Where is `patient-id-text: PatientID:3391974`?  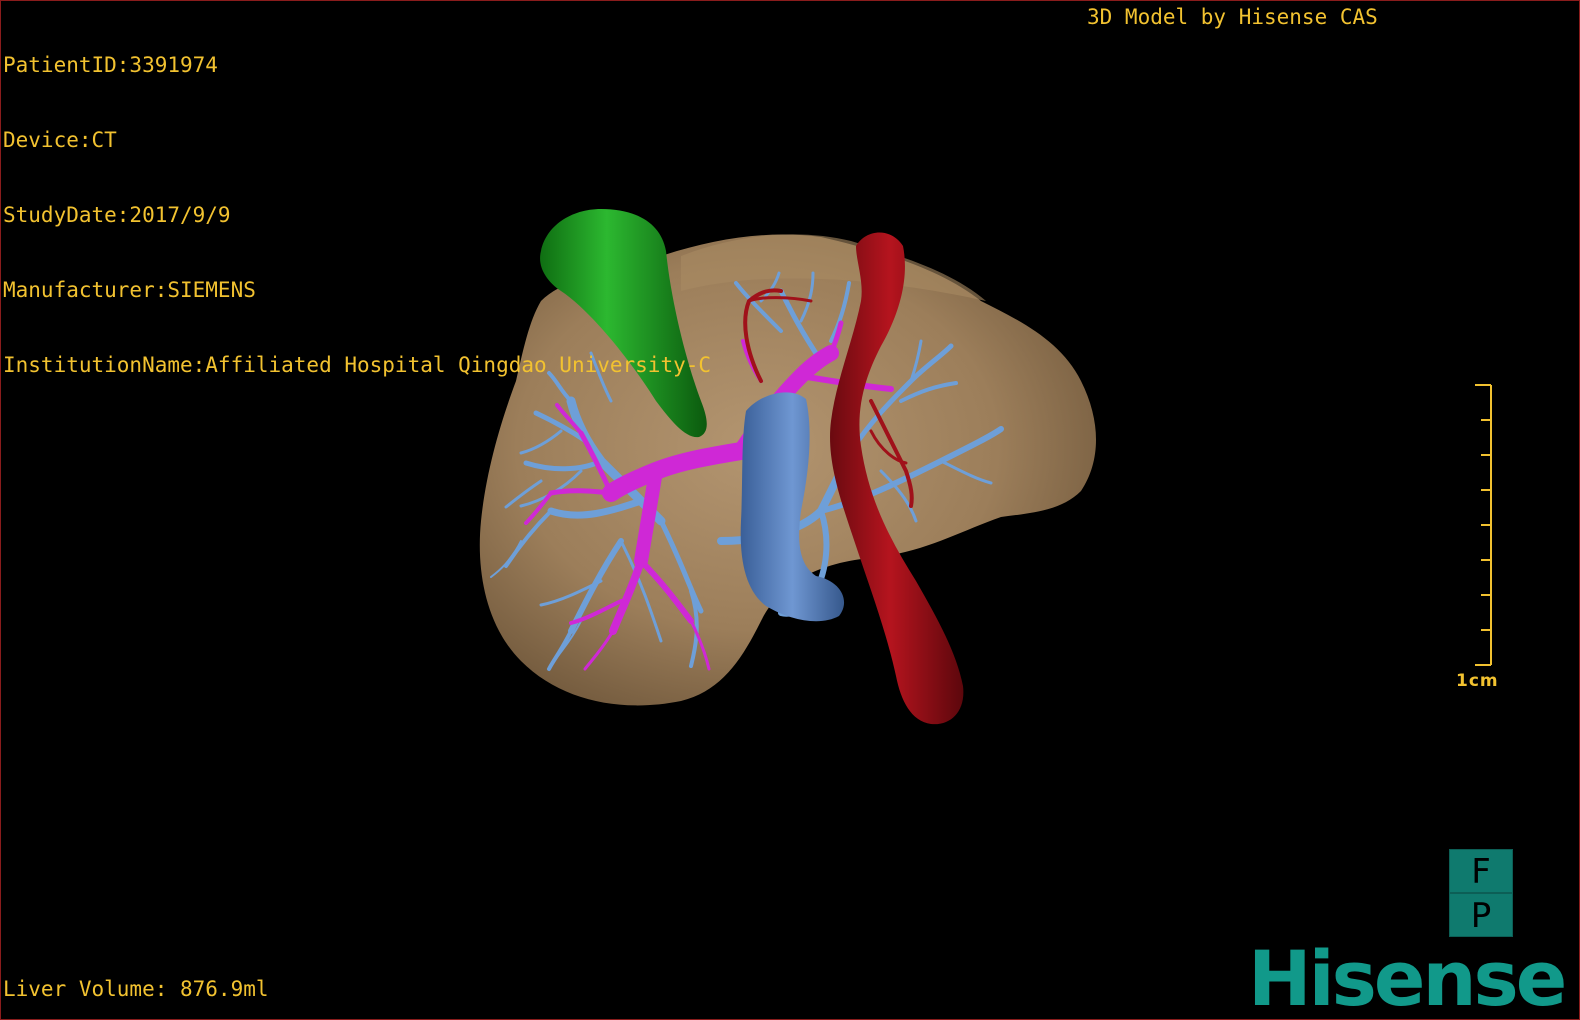 patient-id-text: PatientID:3391974 is located at coordinates (110, 65).